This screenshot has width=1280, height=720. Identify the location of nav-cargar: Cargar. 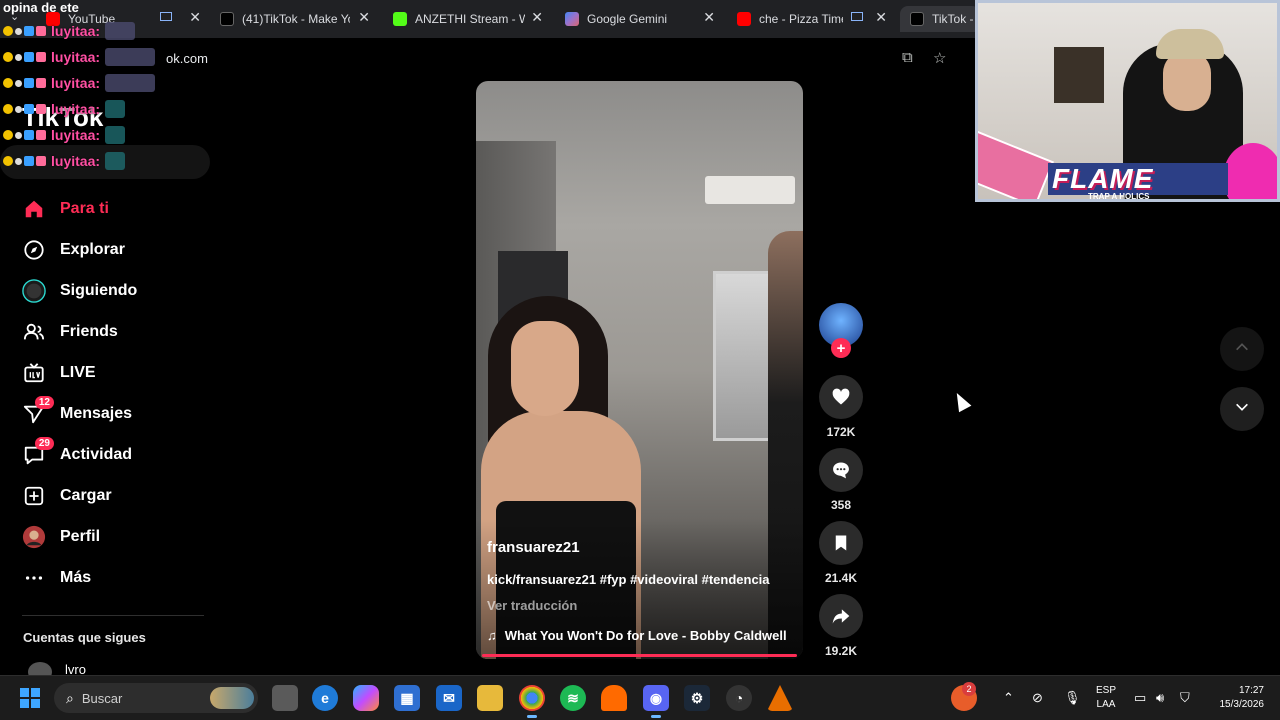
(67, 496).